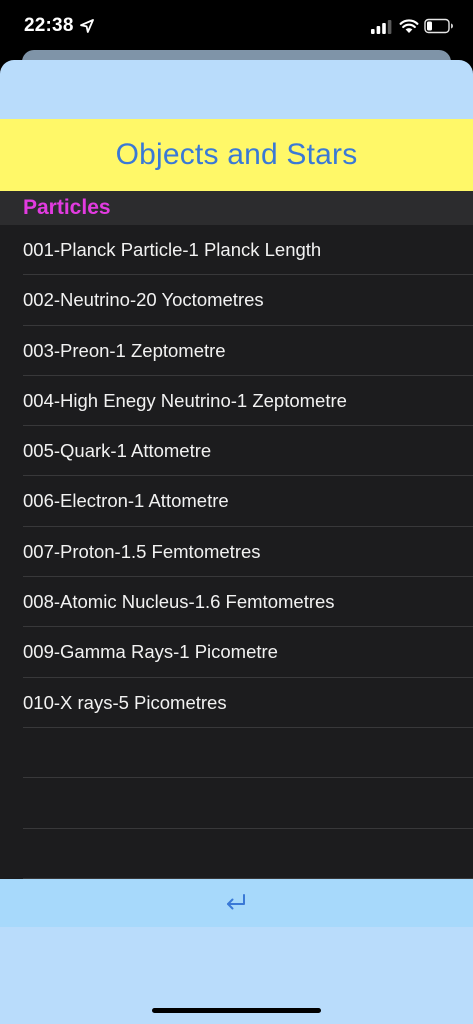  Describe the element at coordinates (125, 702) in the screenshot. I see `list-item-label: 010-X rays-5 Picometres` at that location.